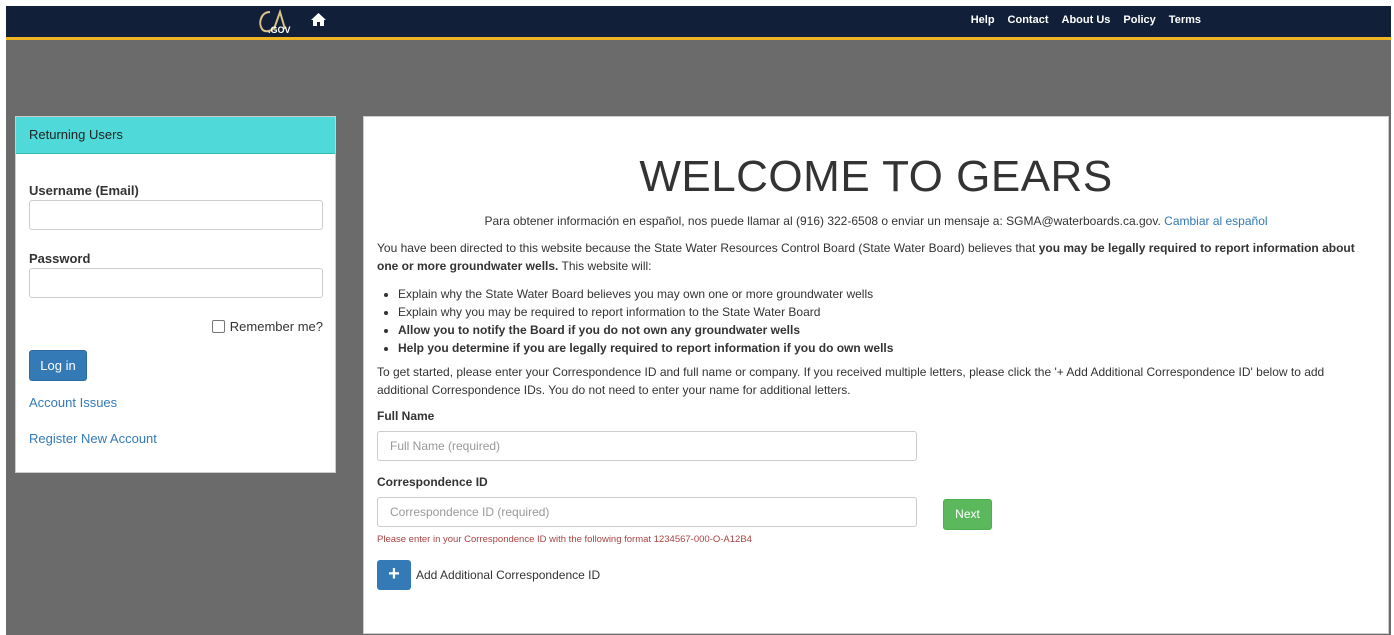 The width and height of the screenshot is (1394, 635). What do you see at coordinates (84, 190) in the screenshot?
I see `username-label: Username (Email)` at bounding box center [84, 190].